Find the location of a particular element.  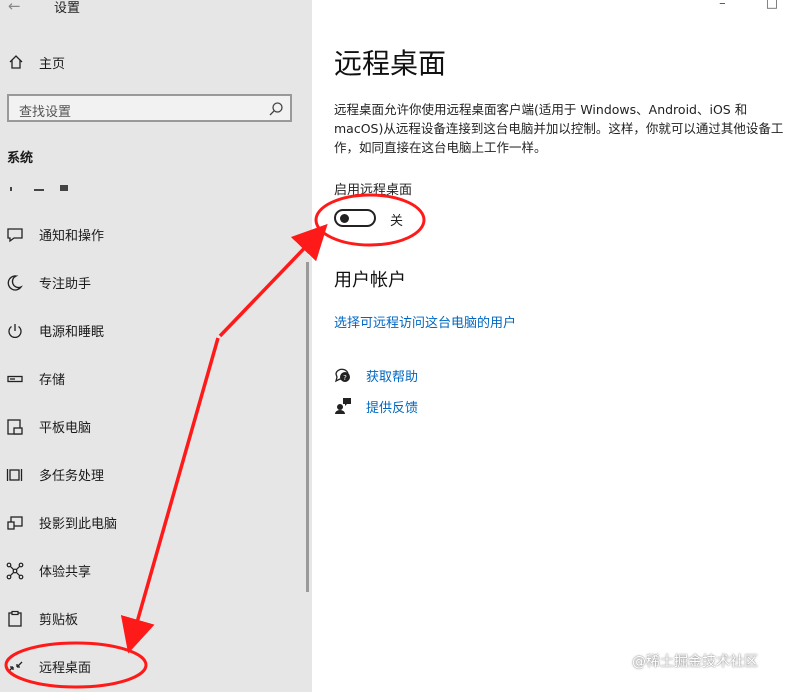

sidebar-item-project: 投影到此电脑 is located at coordinates (150, 523).